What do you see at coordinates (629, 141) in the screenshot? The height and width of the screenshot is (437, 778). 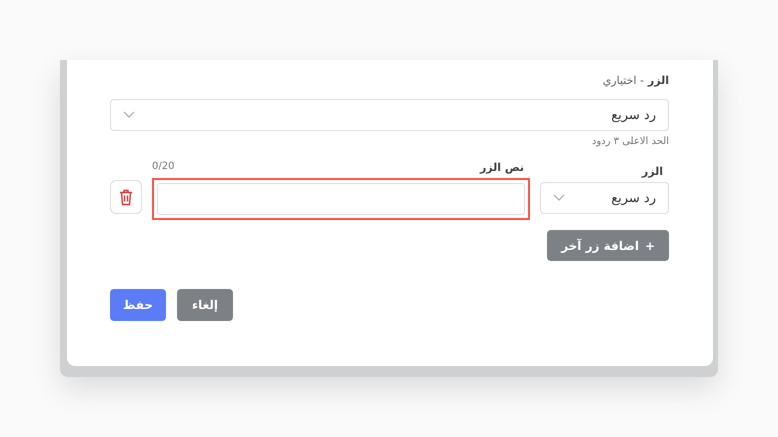 I see `helper-text: الحد الاعلى ٣ ردود` at bounding box center [629, 141].